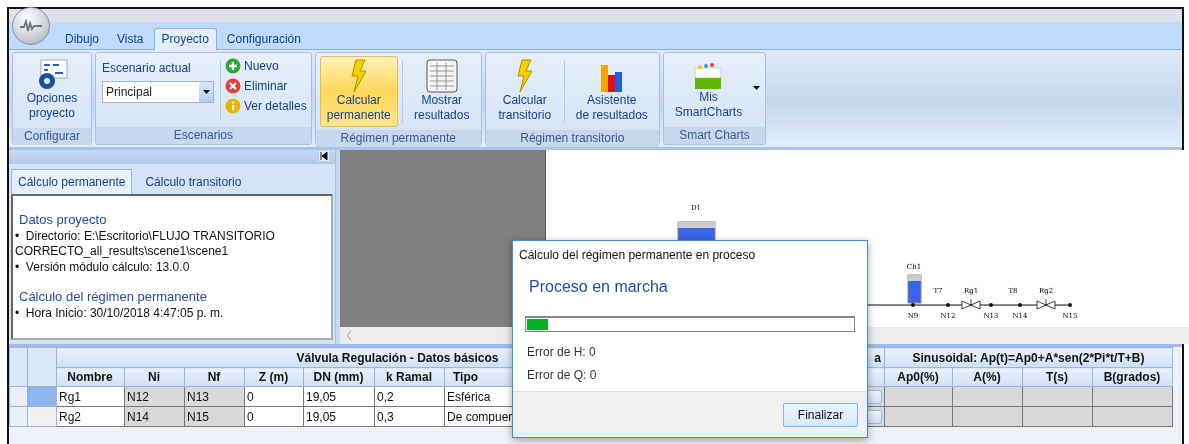 The image size is (1189, 444). I want to click on ribbon-tab: Proyecto, so click(185, 39).